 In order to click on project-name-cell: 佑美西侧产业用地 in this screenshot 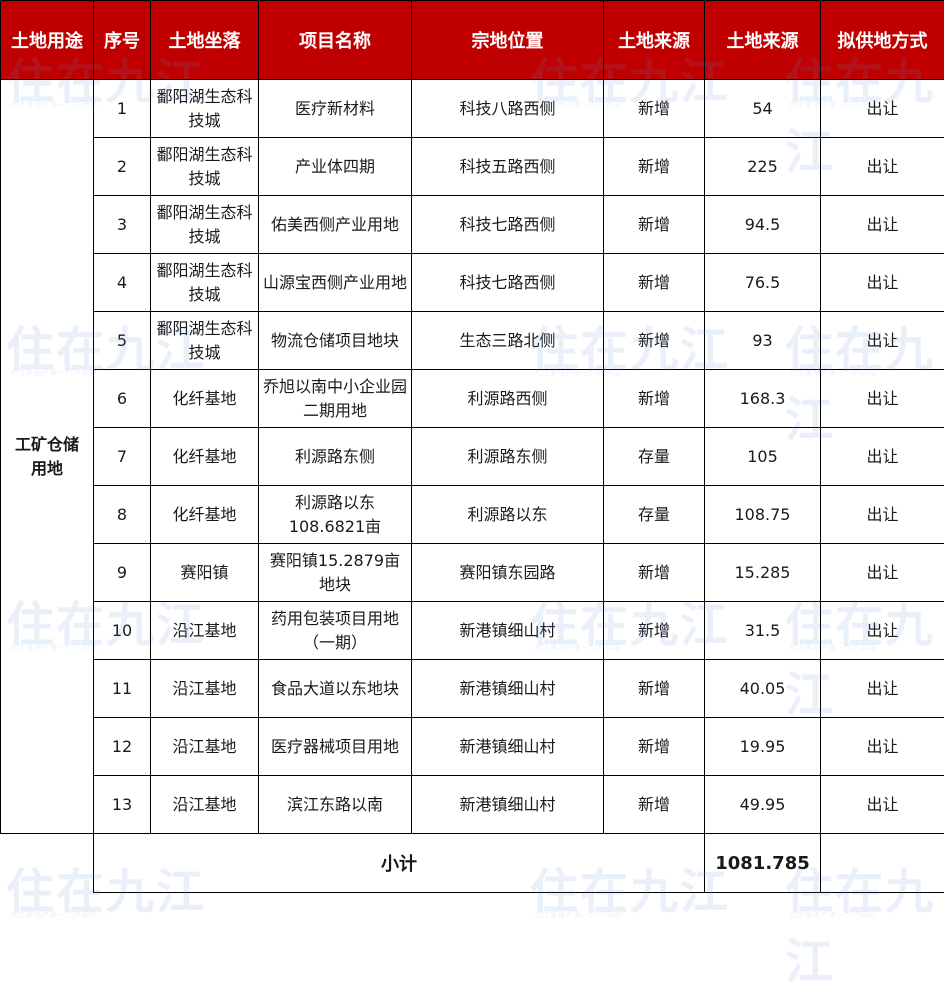, I will do `click(335, 225)`.